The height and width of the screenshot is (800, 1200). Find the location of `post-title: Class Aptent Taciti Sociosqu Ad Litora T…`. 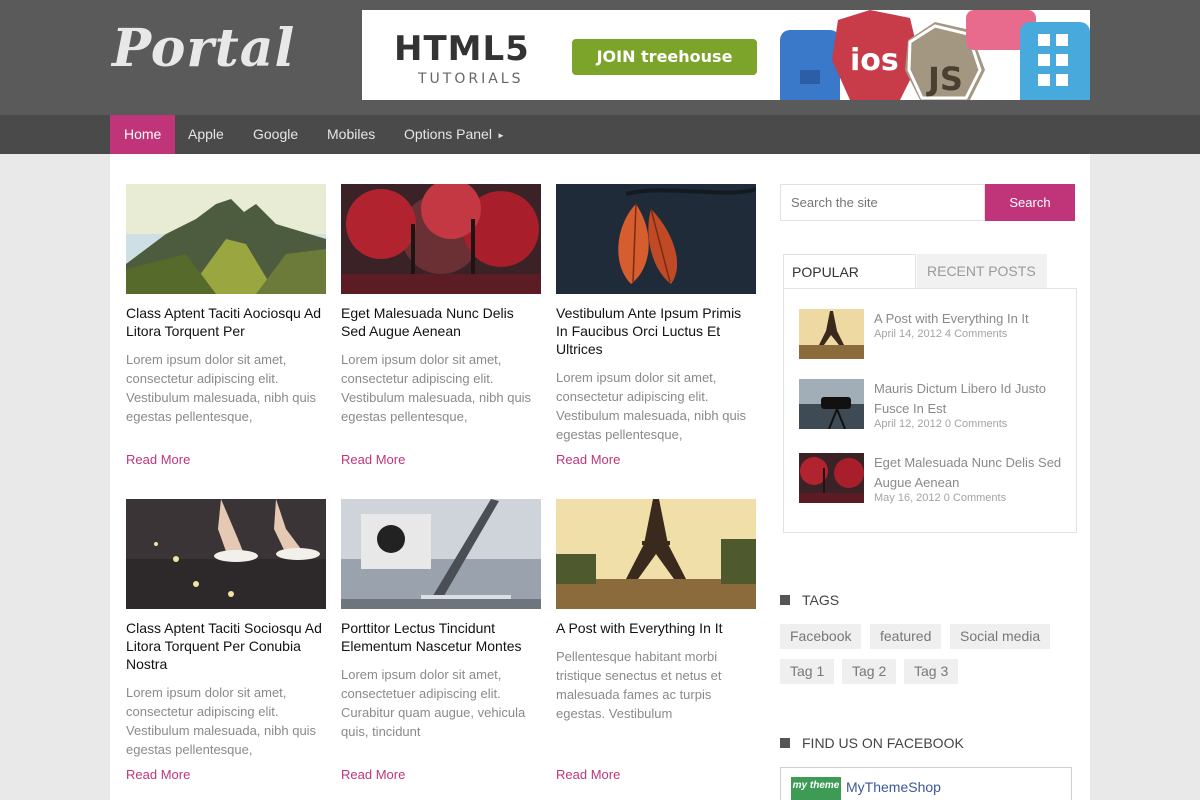

post-title: Class Aptent Taciti Sociosqu Ad Litora T… is located at coordinates (226, 646).